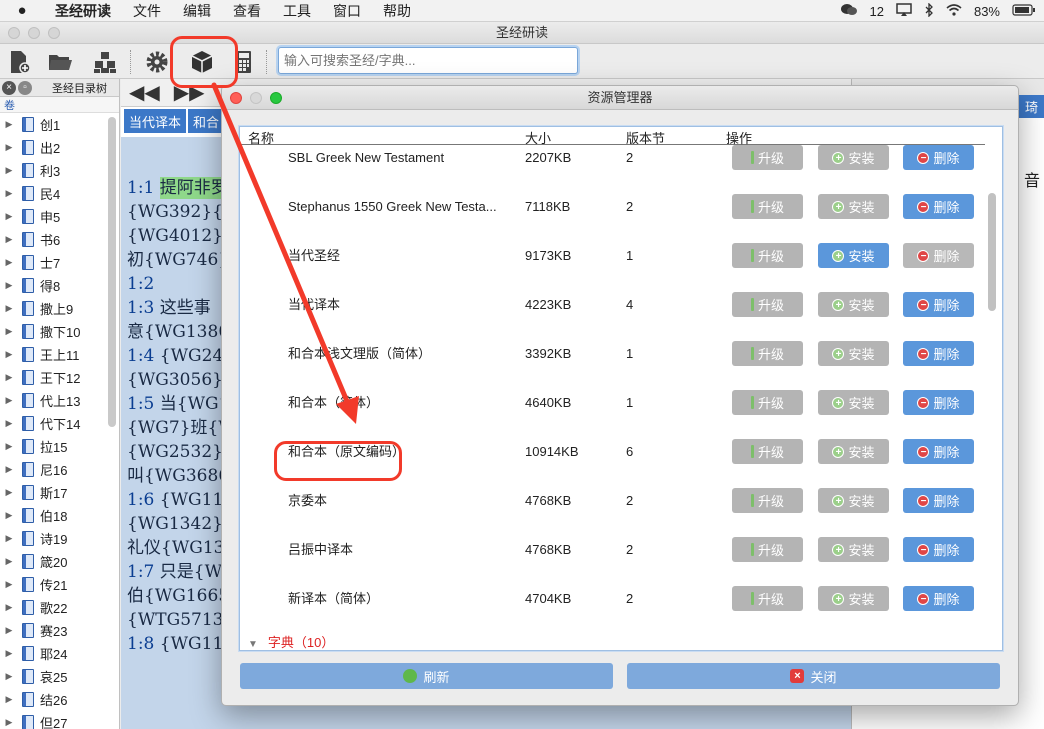 The image size is (1044, 729). What do you see at coordinates (105, 62) in the screenshot?
I see `modules-icon` at bounding box center [105, 62].